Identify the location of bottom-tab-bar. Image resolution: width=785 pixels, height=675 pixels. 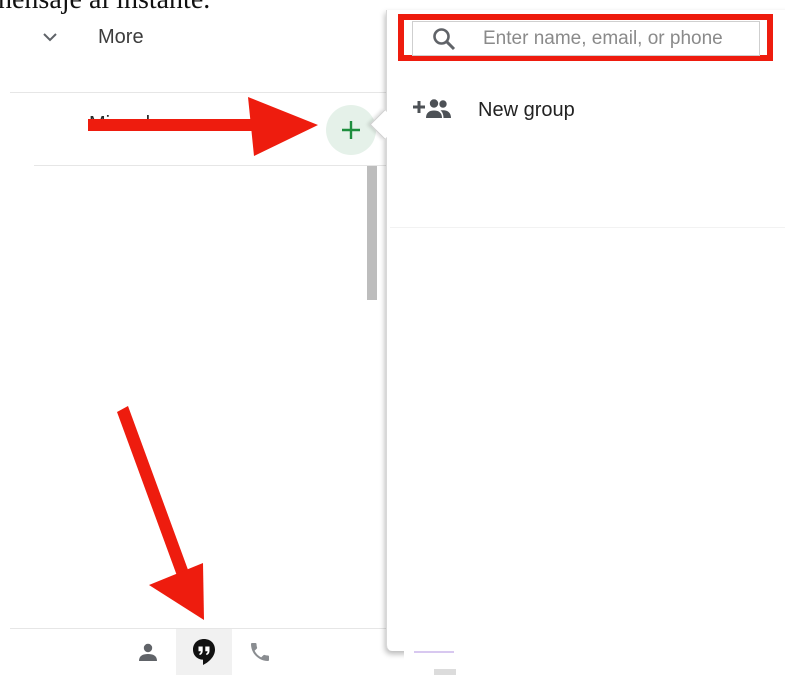
(204, 652).